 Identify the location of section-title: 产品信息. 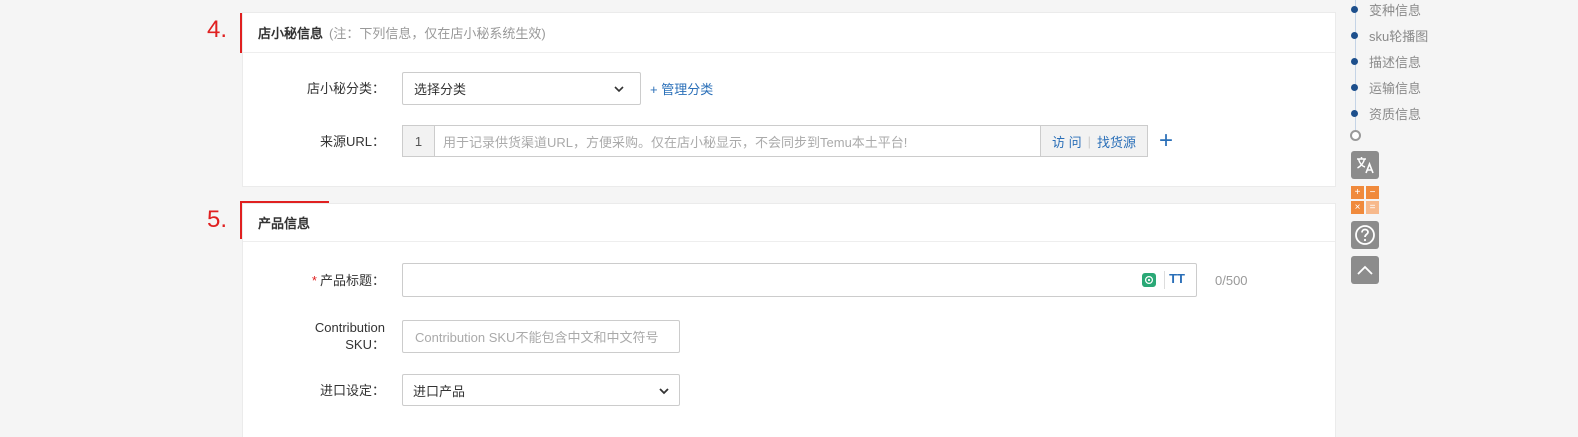
(284, 223).